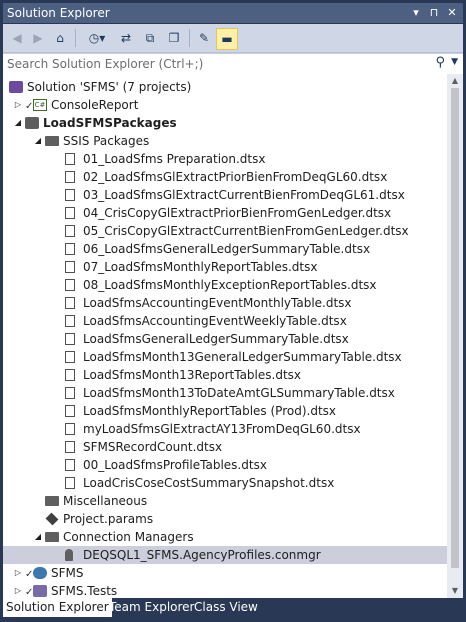 This screenshot has width=466, height=622. I want to click on properties-icon: ✎, so click(204, 38).